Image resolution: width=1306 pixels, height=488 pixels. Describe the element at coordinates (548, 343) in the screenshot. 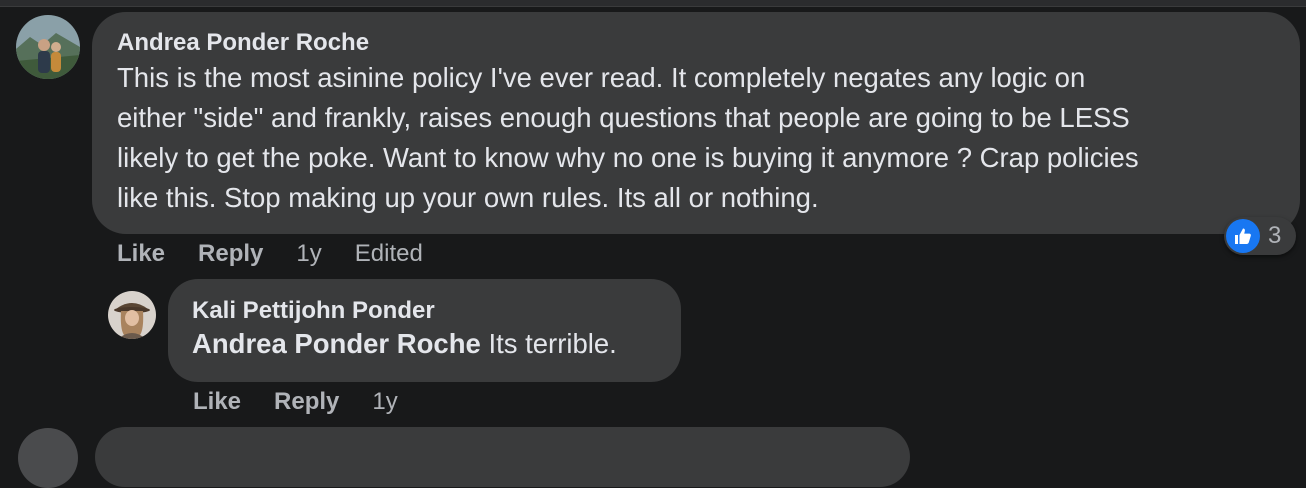

I see `comment-text-body: Its terrible.` at that location.